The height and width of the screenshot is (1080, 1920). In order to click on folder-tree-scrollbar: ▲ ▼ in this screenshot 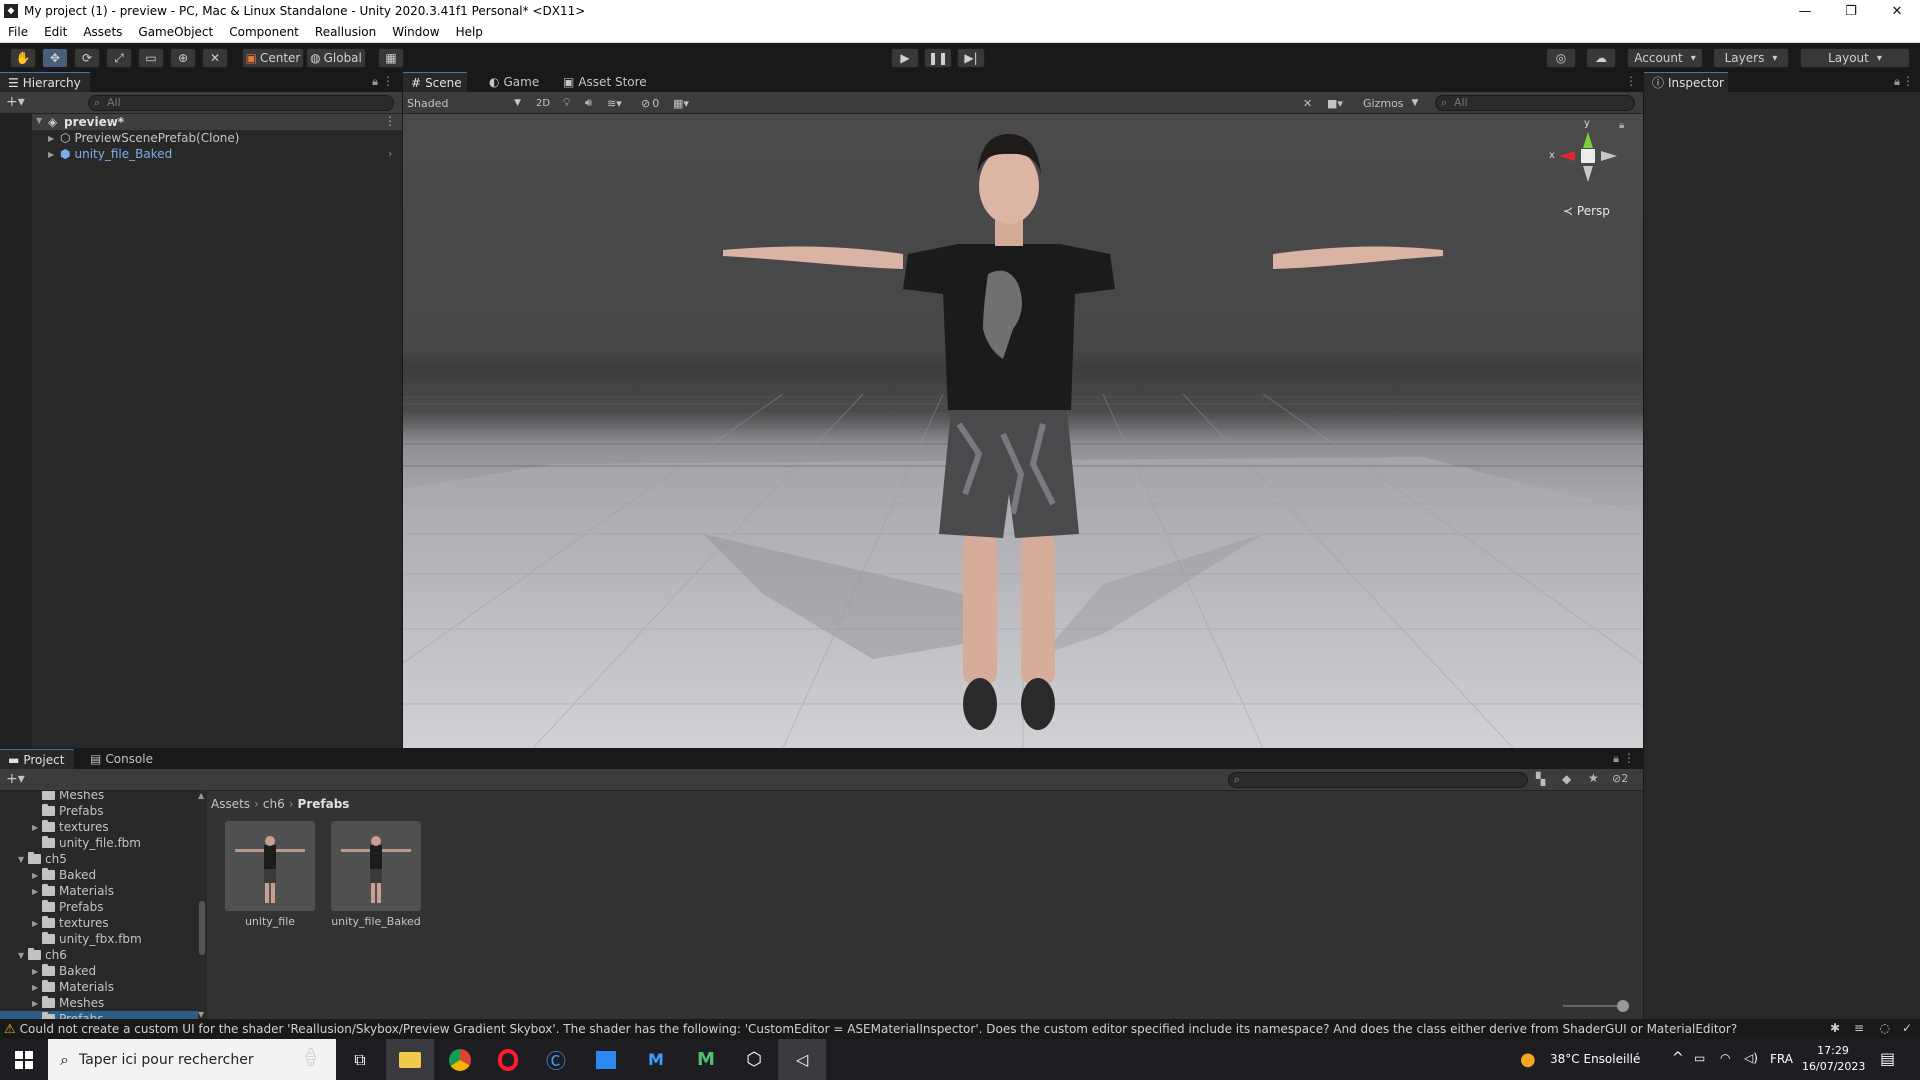, I will do `click(202, 905)`.